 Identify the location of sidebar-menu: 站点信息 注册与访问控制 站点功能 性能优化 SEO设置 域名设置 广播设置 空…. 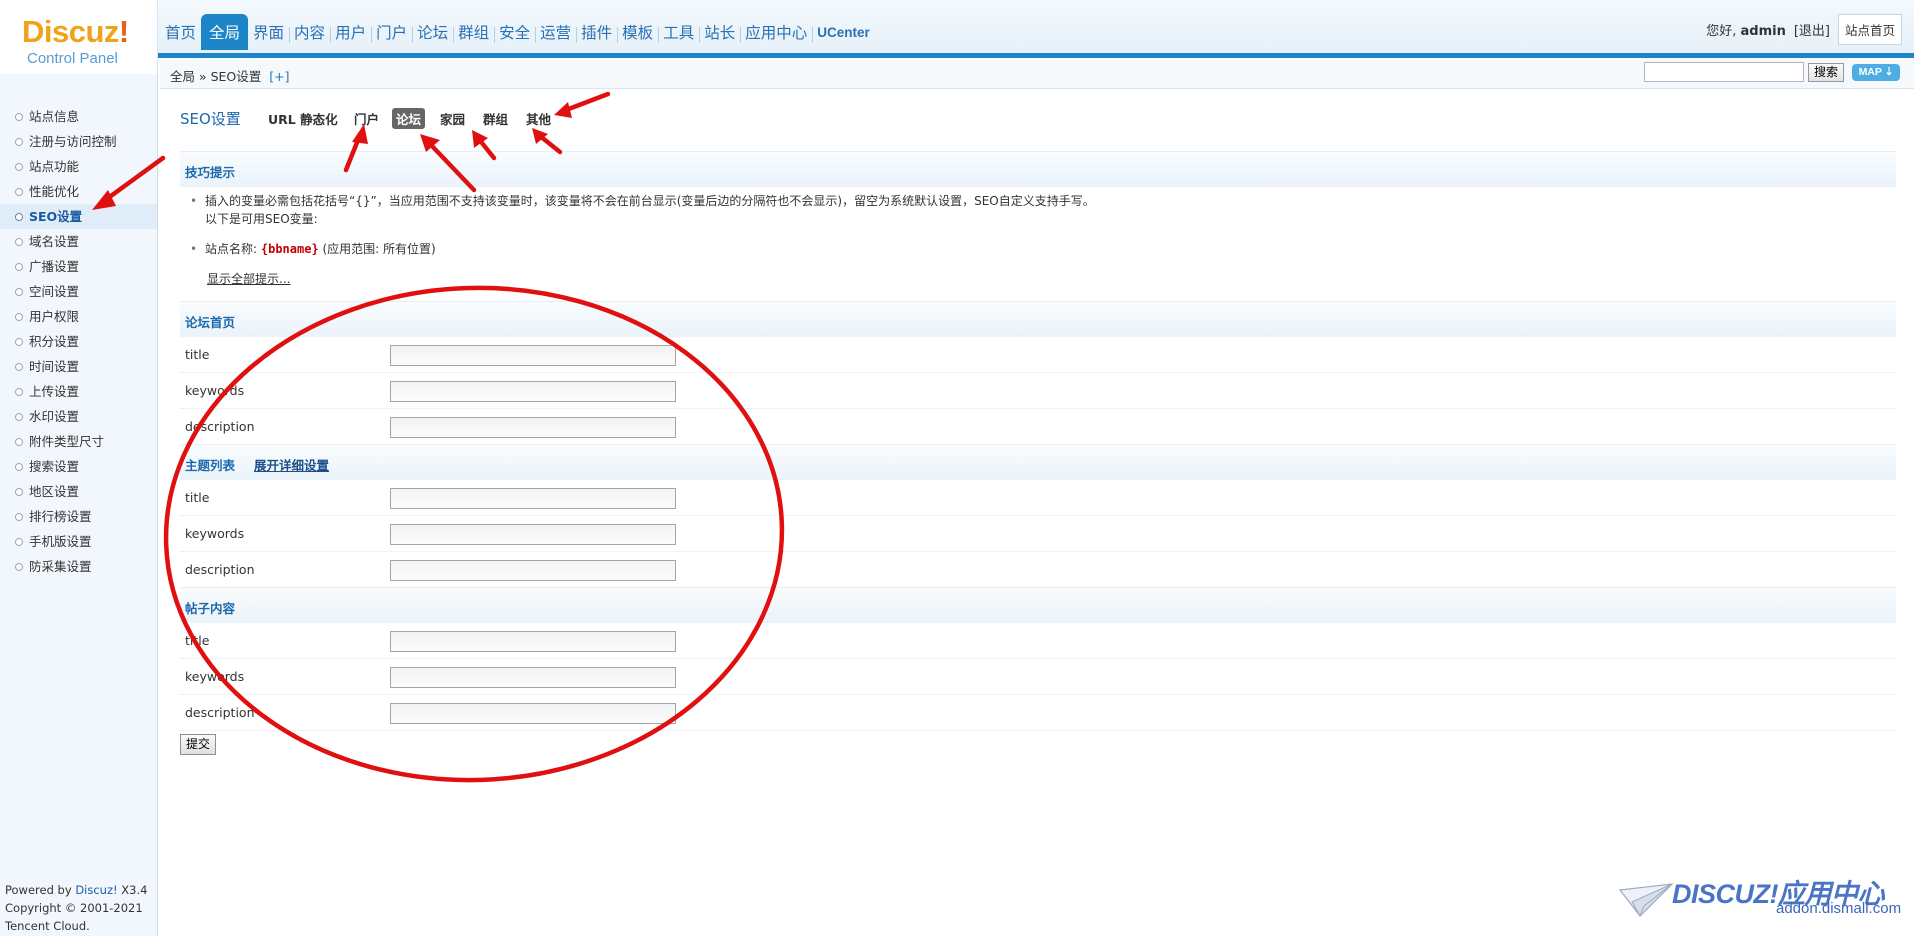
(78, 341).